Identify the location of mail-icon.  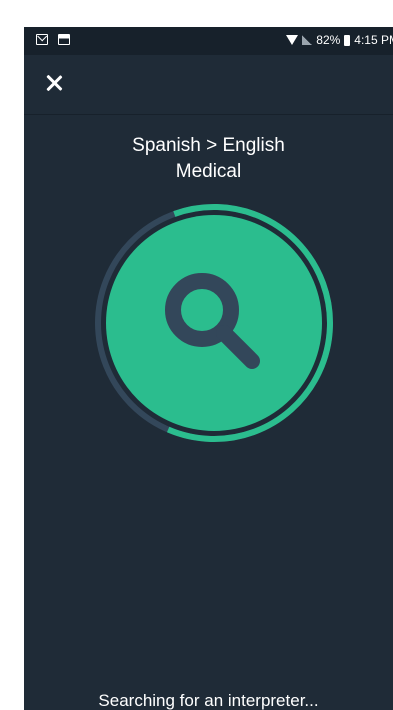
(42, 39).